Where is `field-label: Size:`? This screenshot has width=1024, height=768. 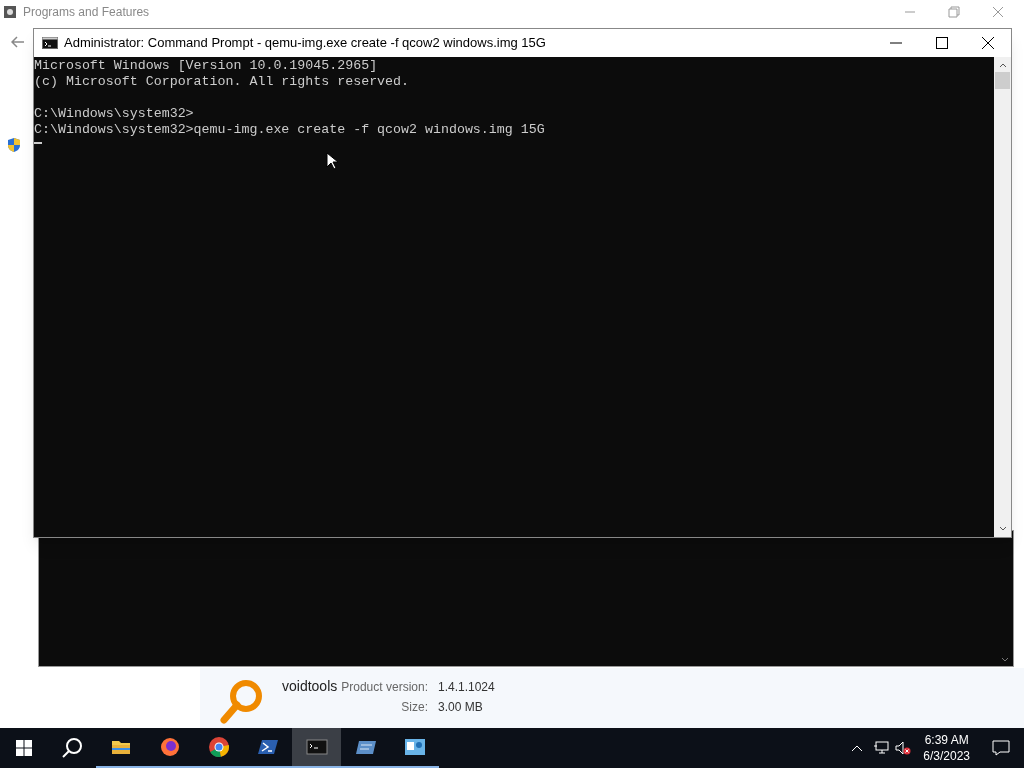 field-label: Size: is located at coordinates (414, 707).